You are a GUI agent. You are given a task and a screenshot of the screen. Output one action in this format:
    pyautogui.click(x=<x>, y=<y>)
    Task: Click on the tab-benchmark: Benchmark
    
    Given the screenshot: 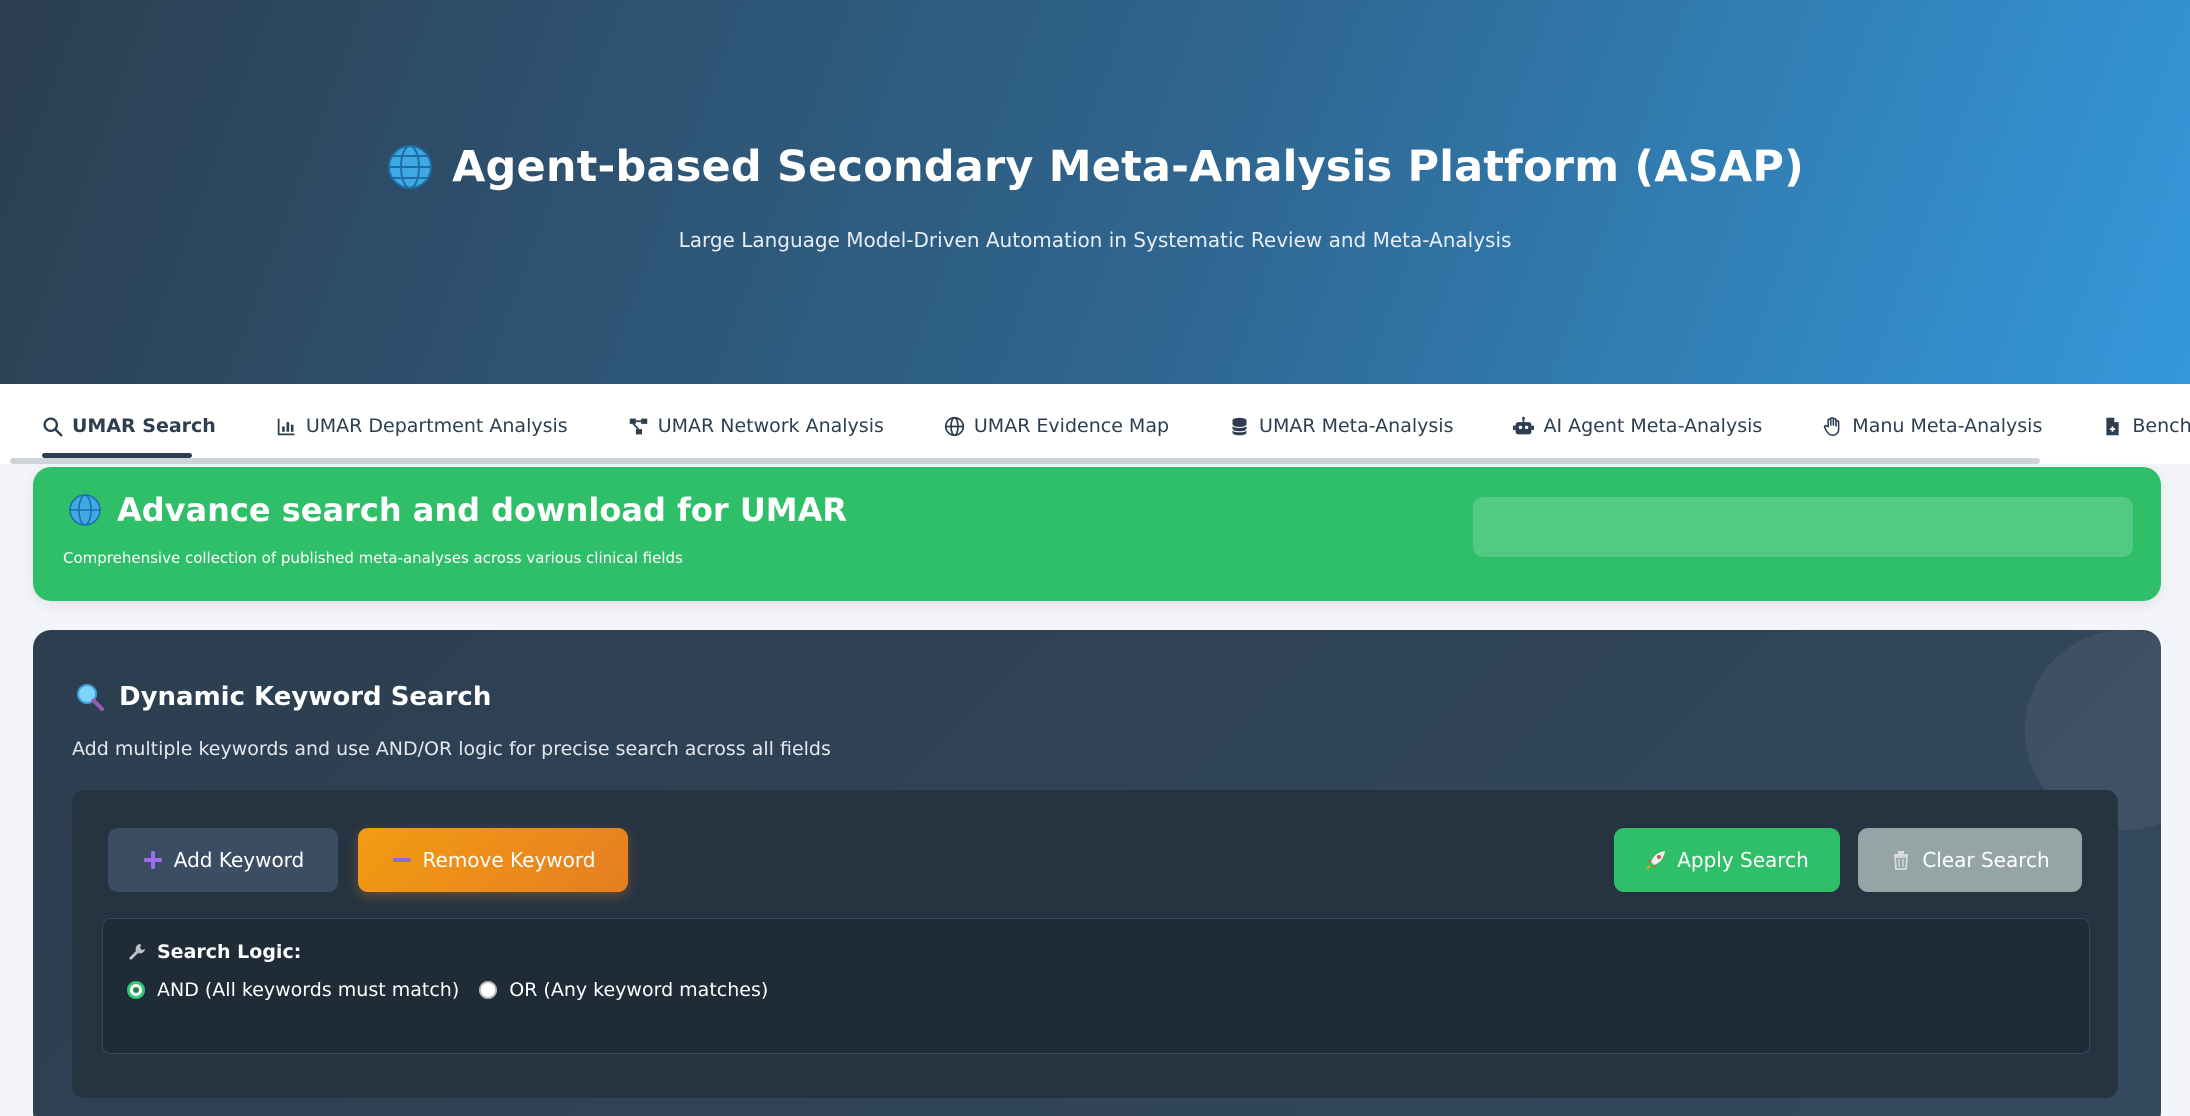 What is the action you would take?
    pyautogui.click(x=2146, y=426)
    